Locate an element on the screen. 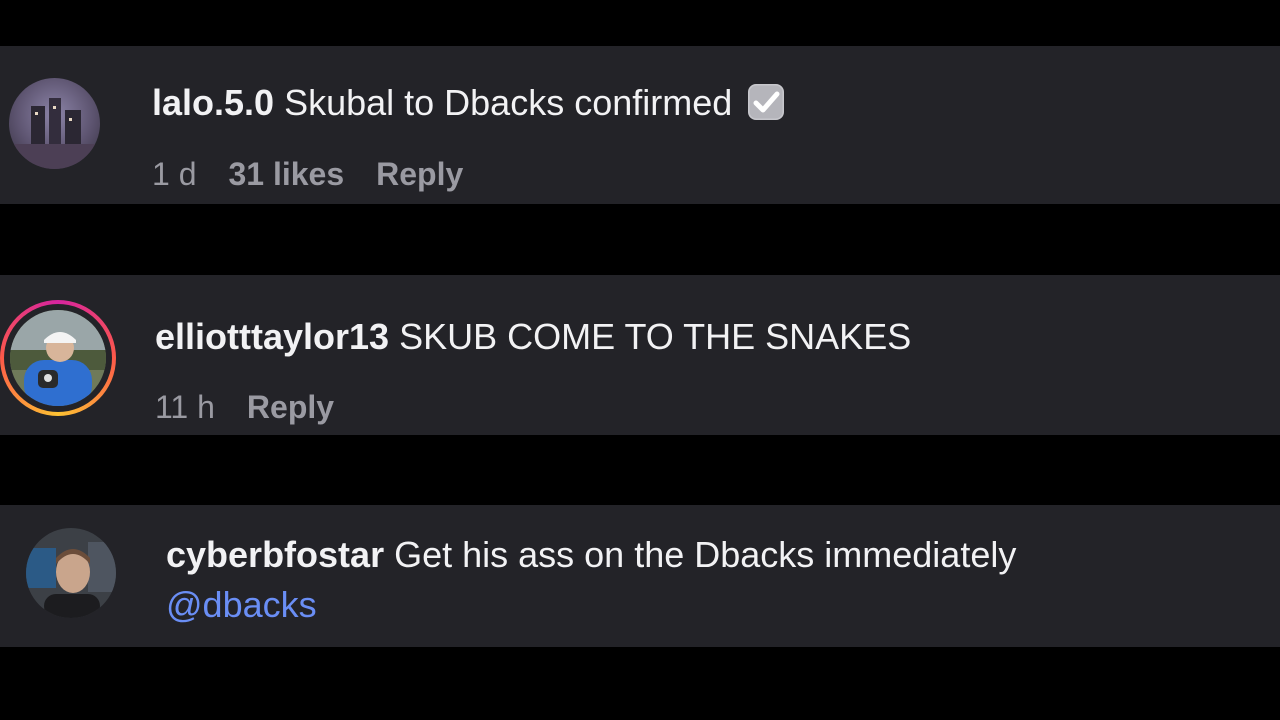 Image resolution: width=1280 pixels, height=720 pixels. comment-text-line: elliotttaylor13 SKUB COME TO THE SNAKES is located at coordinates (533, 336).